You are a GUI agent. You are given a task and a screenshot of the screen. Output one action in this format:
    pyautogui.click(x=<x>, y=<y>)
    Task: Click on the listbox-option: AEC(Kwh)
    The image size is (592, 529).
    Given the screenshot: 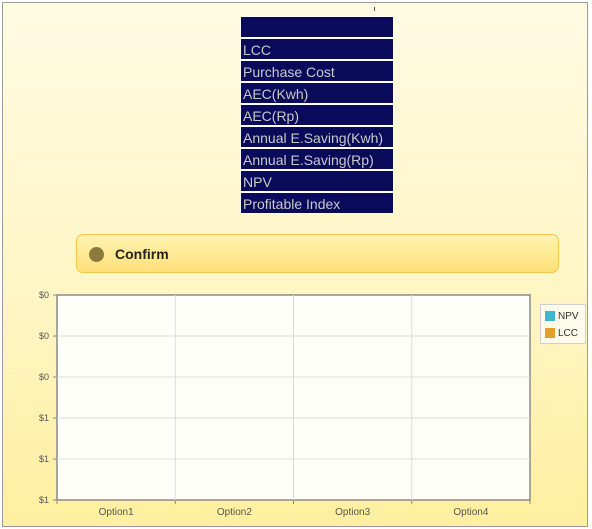 What is the action you would take?
    pyautogui.click(x=317, y=94)
    